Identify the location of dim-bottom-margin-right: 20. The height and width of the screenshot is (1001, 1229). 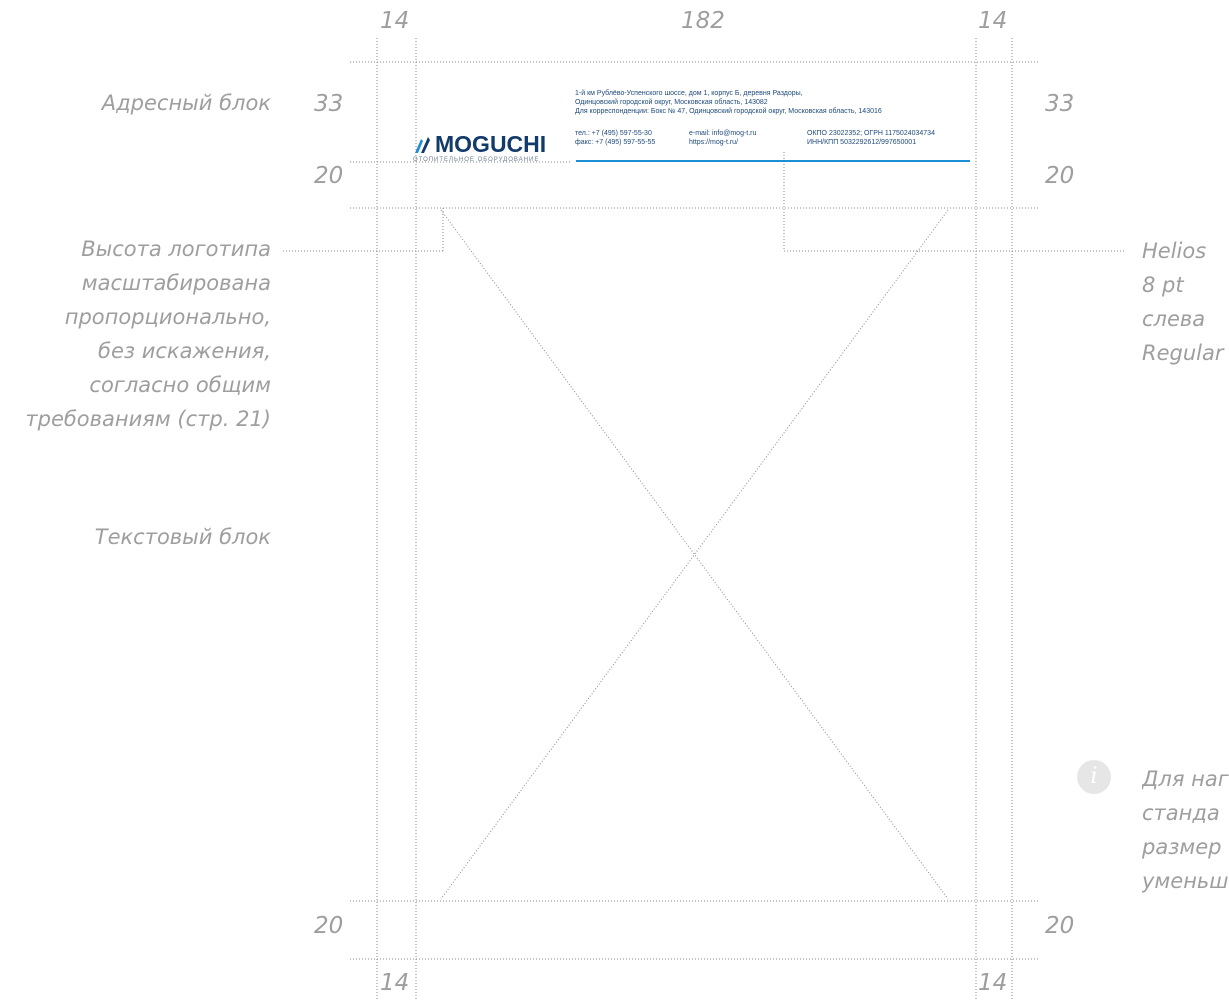
(1060, 926).